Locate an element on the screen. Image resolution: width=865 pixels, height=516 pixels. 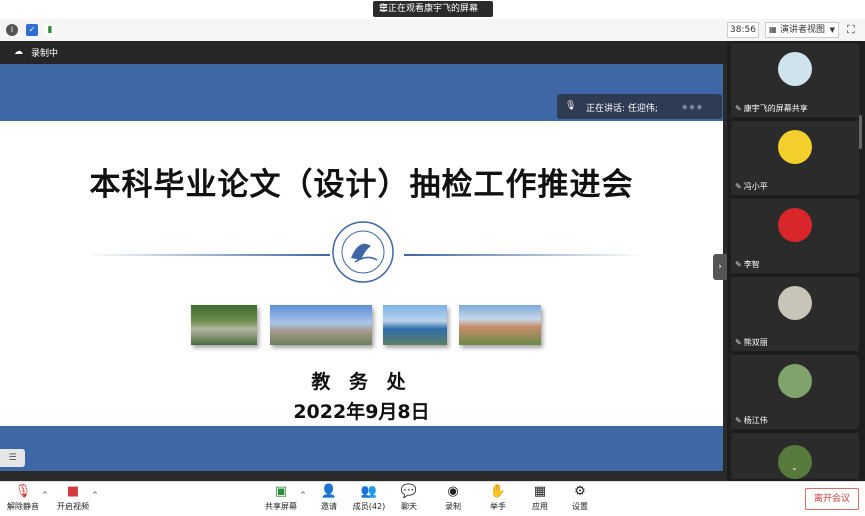
record-label: 录制 is located at coordinates (453, 506).